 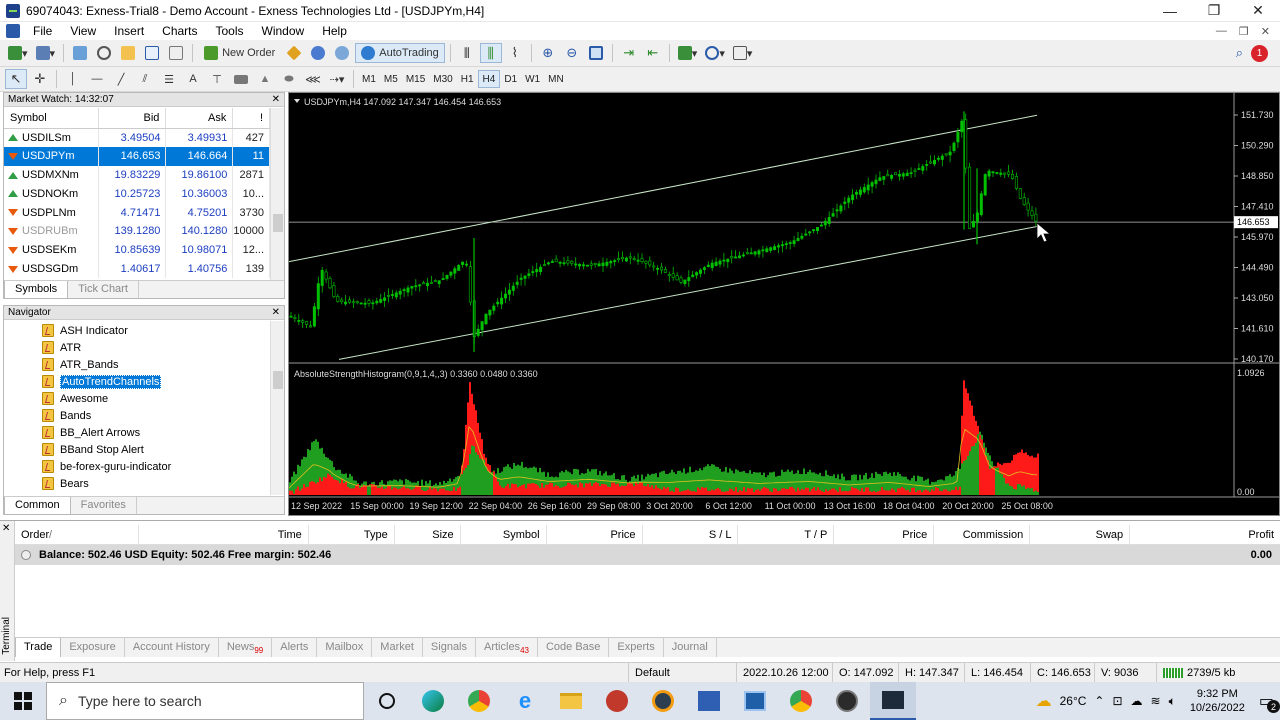 I want to click on menu-view: View, so click(x=83, y=31).